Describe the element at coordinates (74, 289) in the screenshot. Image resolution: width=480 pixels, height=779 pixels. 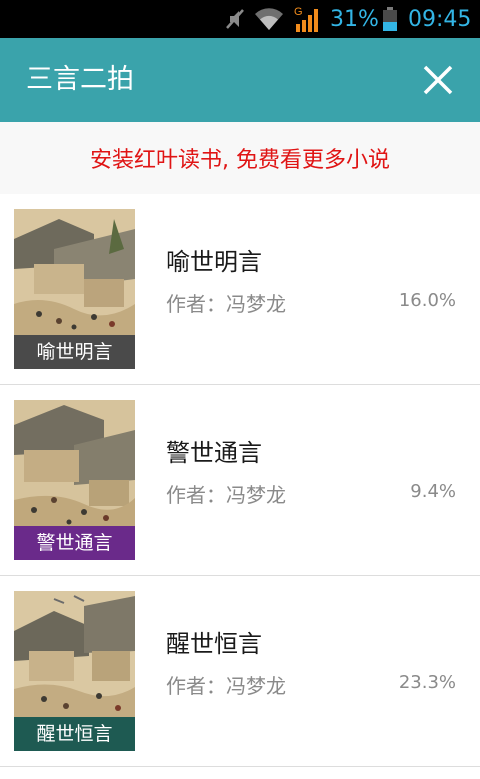
I see `book-cover: 喻世明言` at that location.